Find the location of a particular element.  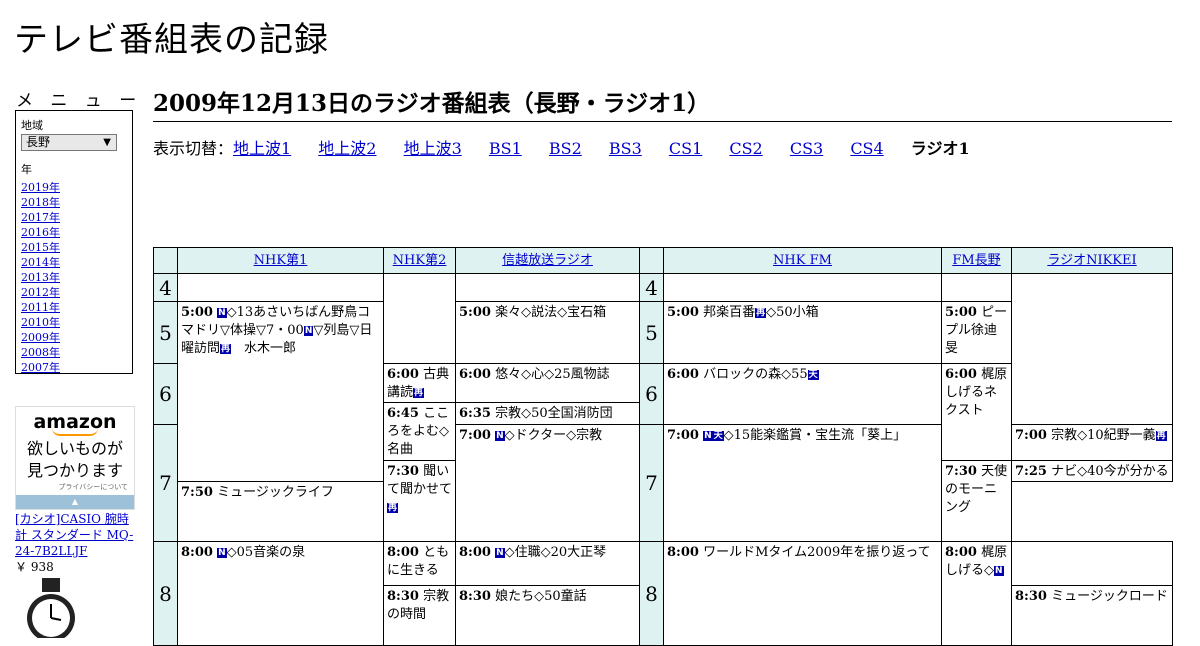

switch-link-terrestrial2: 地上波2 is located at coordinates (347, 148).